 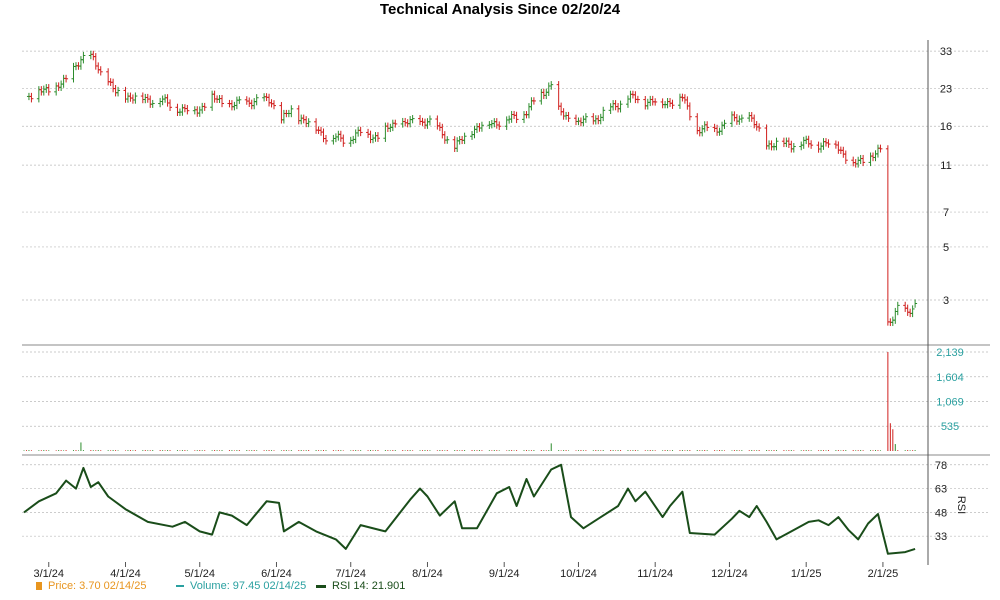 I want to click on legend-price: Price: 3.70 02/14/25, so click(x=91, y=586).